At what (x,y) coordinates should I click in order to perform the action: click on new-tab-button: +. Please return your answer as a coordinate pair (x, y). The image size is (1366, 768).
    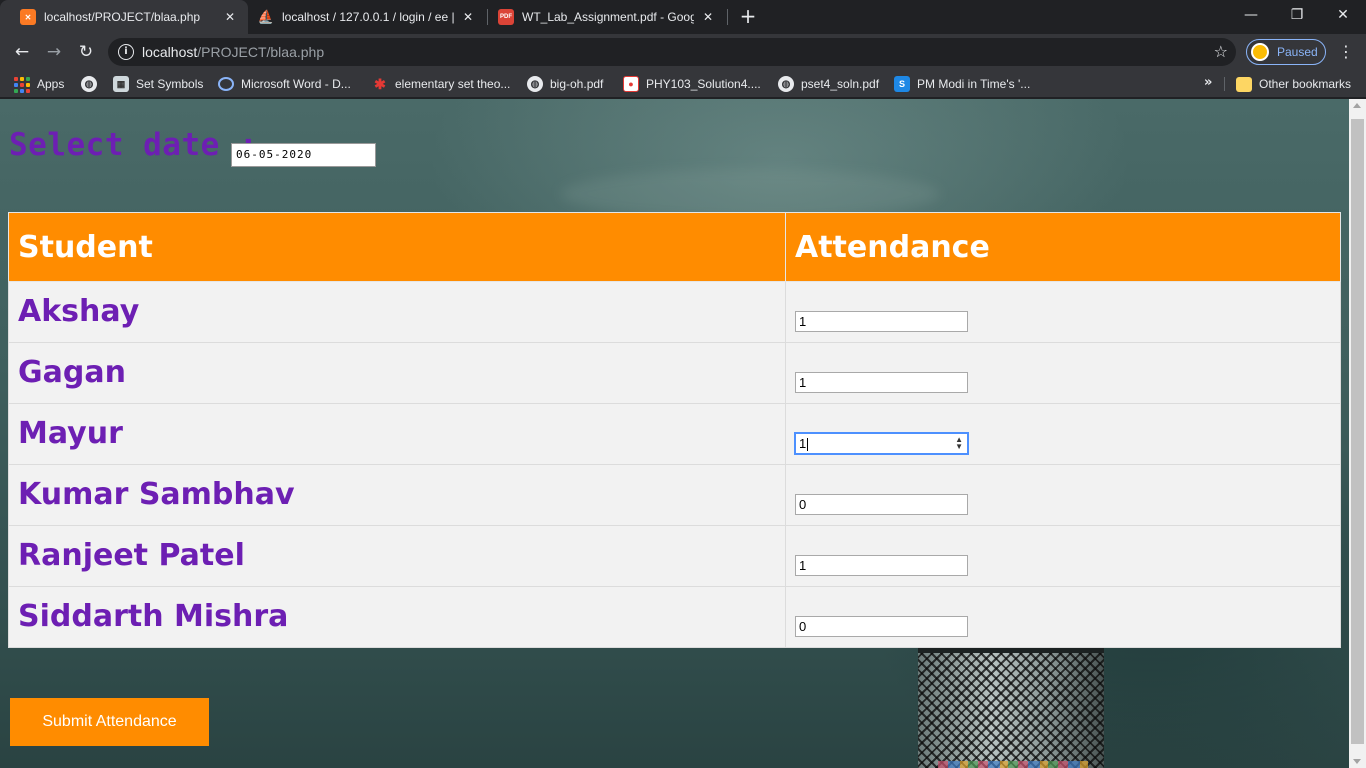
    Looking at the image, I should click on (748, 17).